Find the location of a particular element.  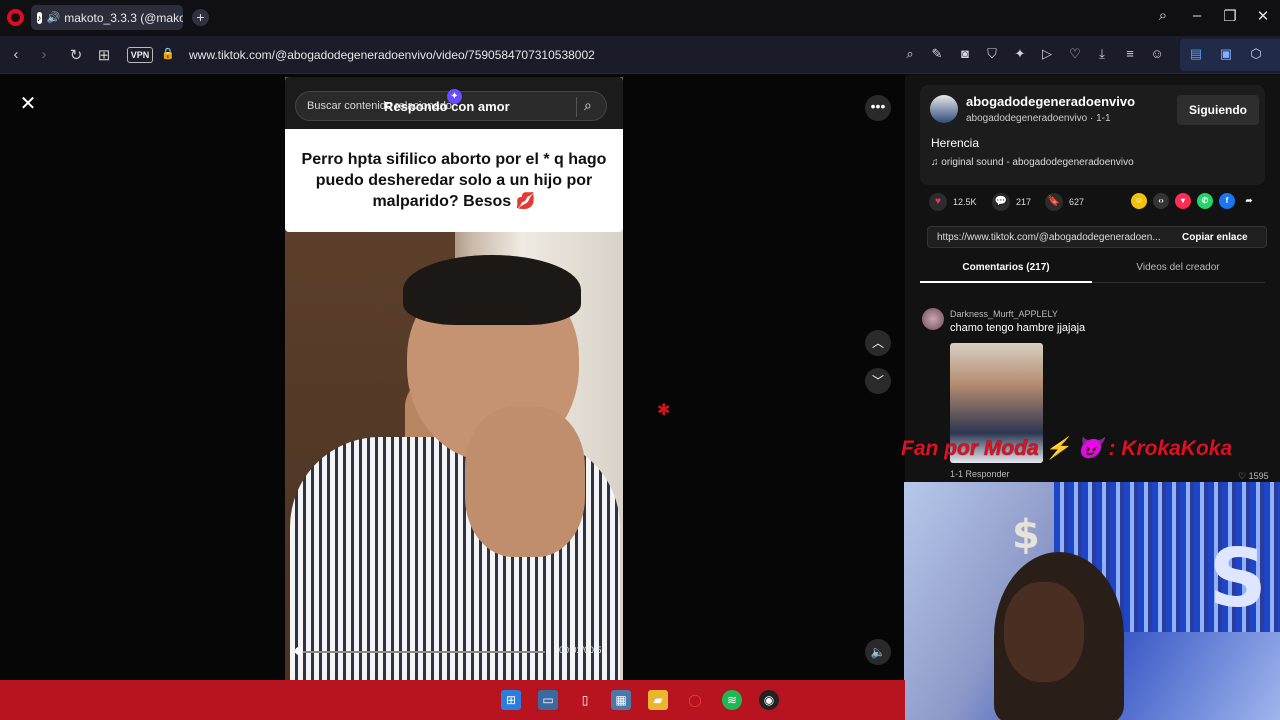

lock-icon: 🔒 is located at coordinates (168, 53).